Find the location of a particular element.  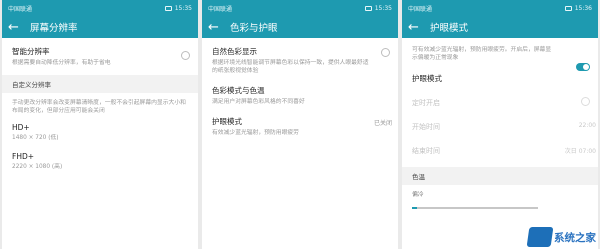

eye-comfort-switch is located at coordinates (583, 67).